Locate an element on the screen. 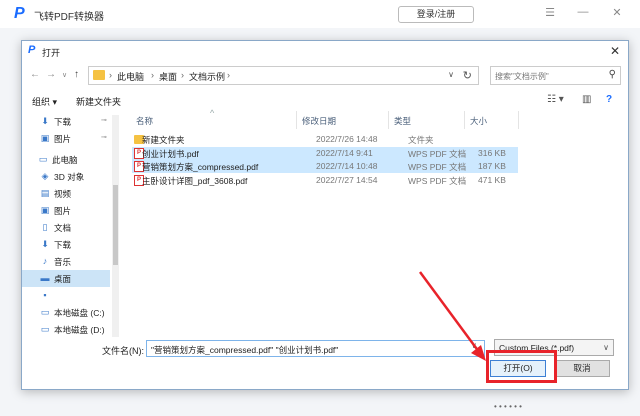 This screenshot has height=416, width=640. search-placeholder: 搜索"文档示例" is located at coordinates (522, 76).